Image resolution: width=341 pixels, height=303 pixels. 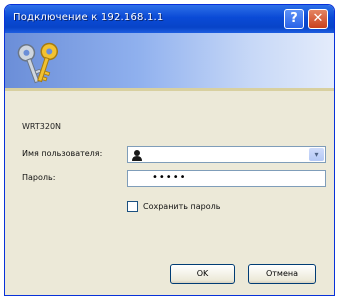 I want to click on password-field: •••••, so click(x=226, y=178).